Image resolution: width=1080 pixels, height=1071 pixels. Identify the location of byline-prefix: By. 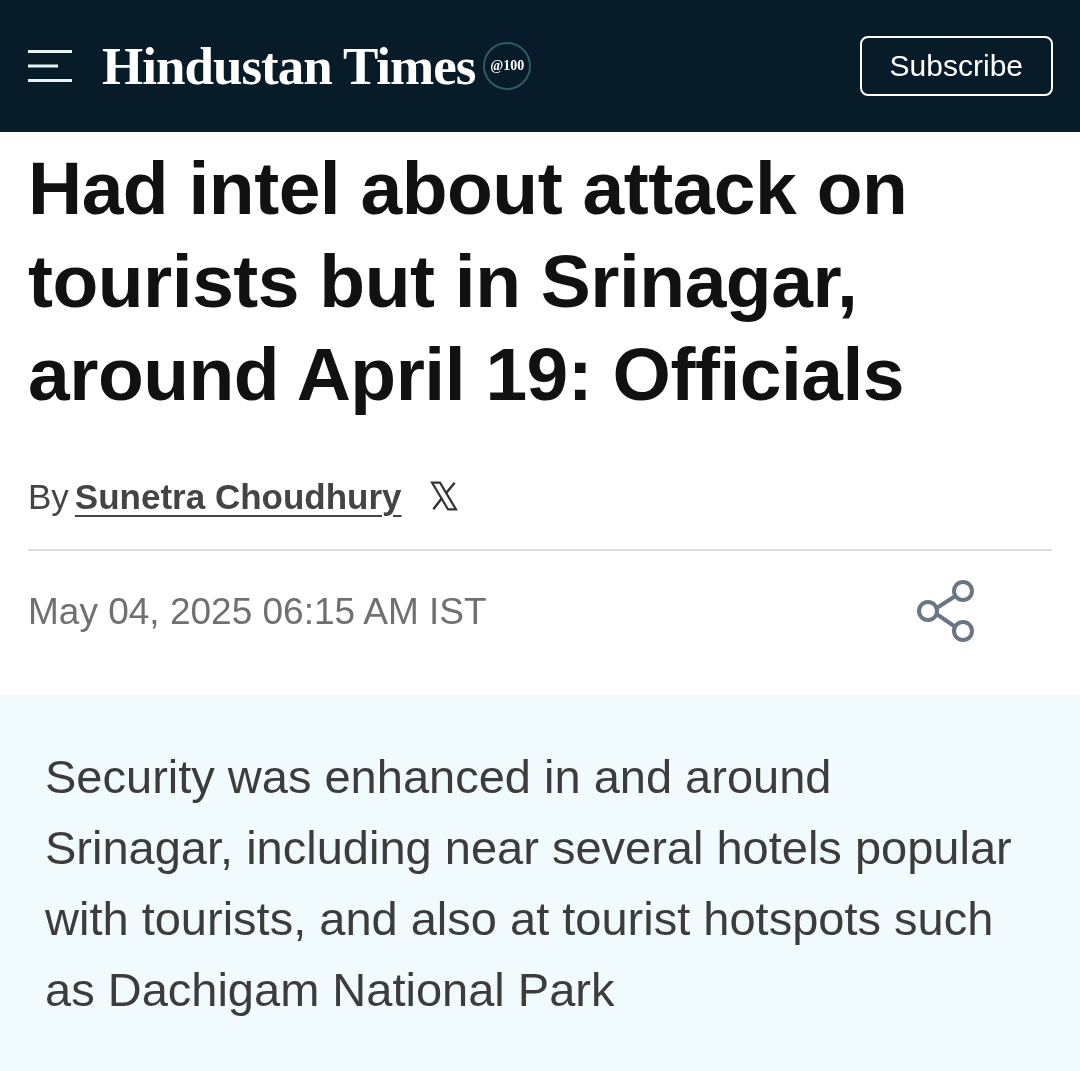
(48, 496).